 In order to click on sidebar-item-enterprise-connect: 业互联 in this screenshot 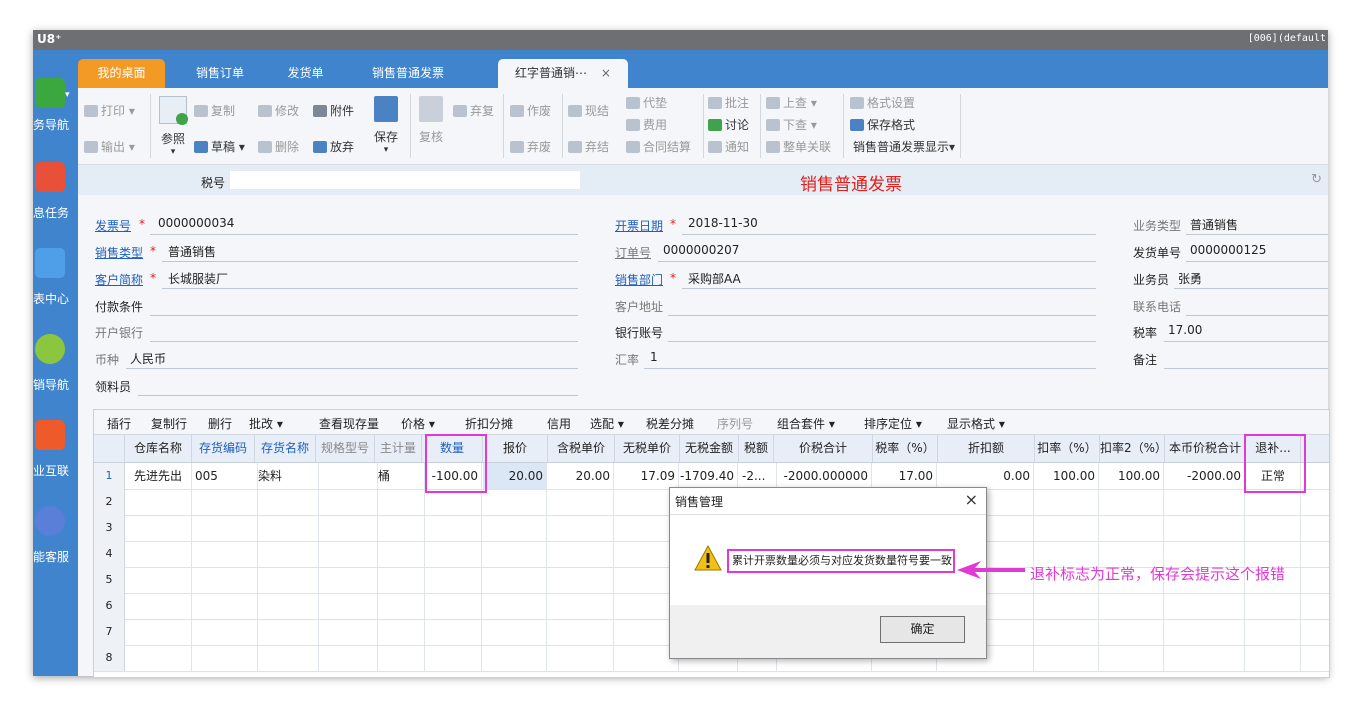, I will do `click(55, 450)`.